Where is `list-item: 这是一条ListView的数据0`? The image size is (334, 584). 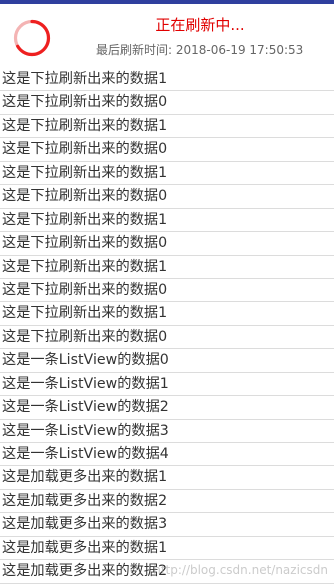 list-item: 这是一条ListView的数据0 is located at coordinates (167, 361).